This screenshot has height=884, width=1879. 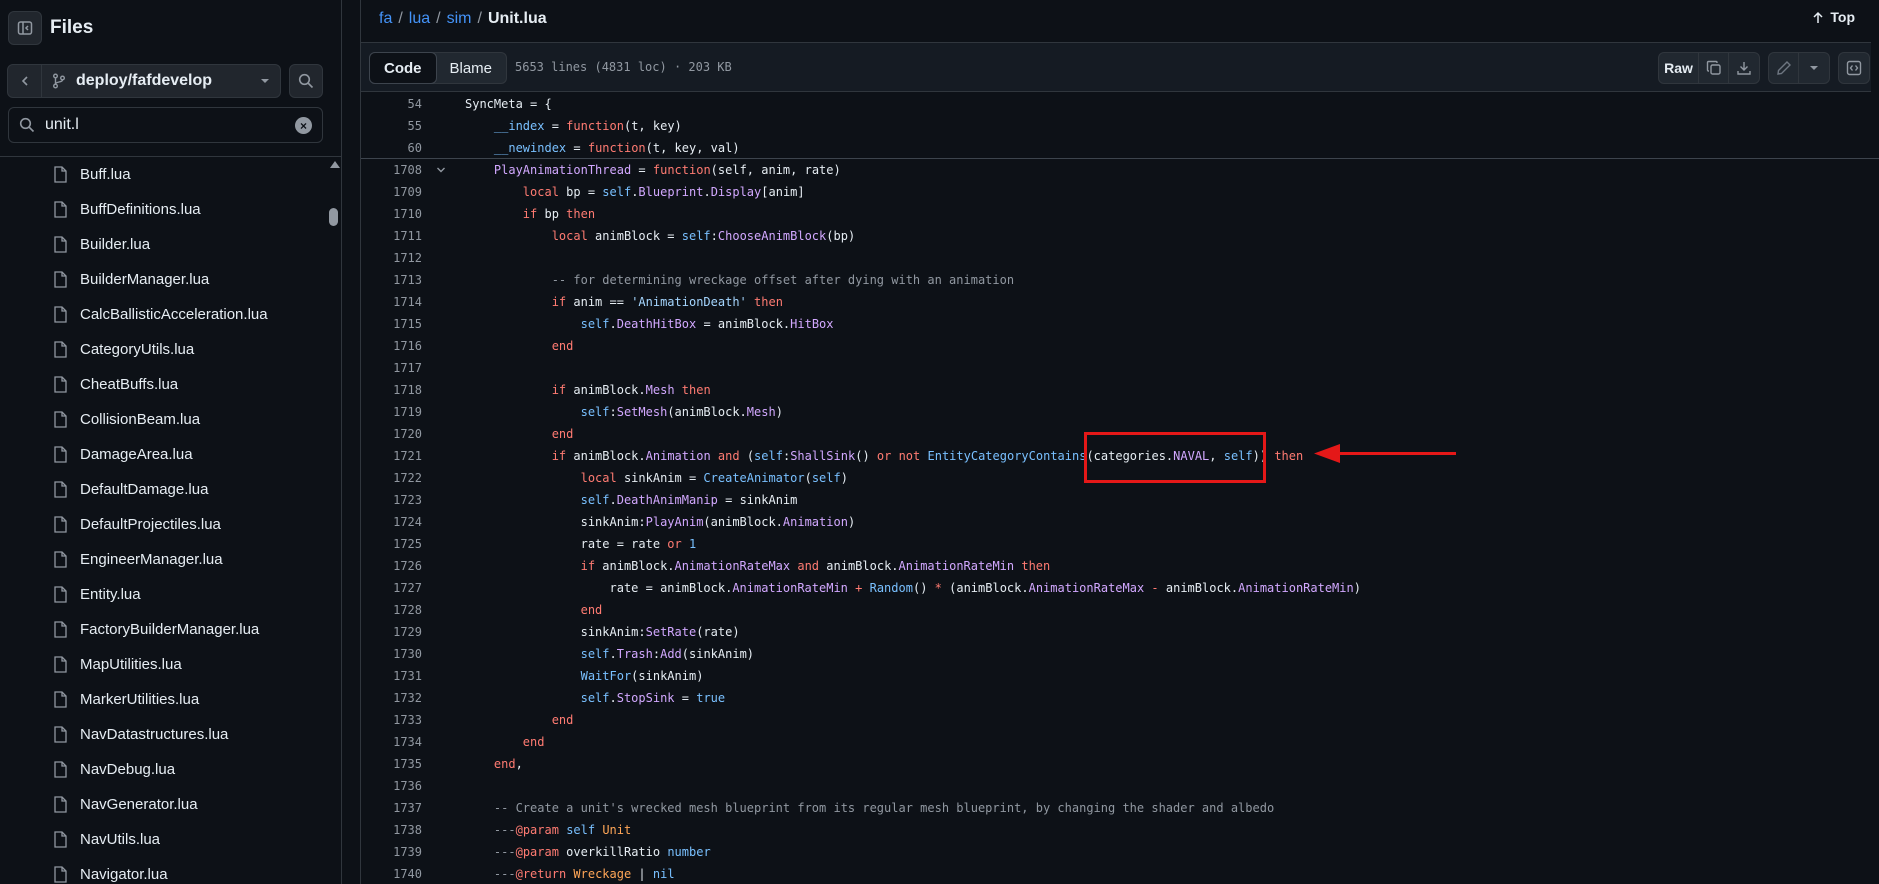 What do you see at coordinates (391, 346) in the screenshot?
I see `line-number: 1716` at bounding box center [391, 346].